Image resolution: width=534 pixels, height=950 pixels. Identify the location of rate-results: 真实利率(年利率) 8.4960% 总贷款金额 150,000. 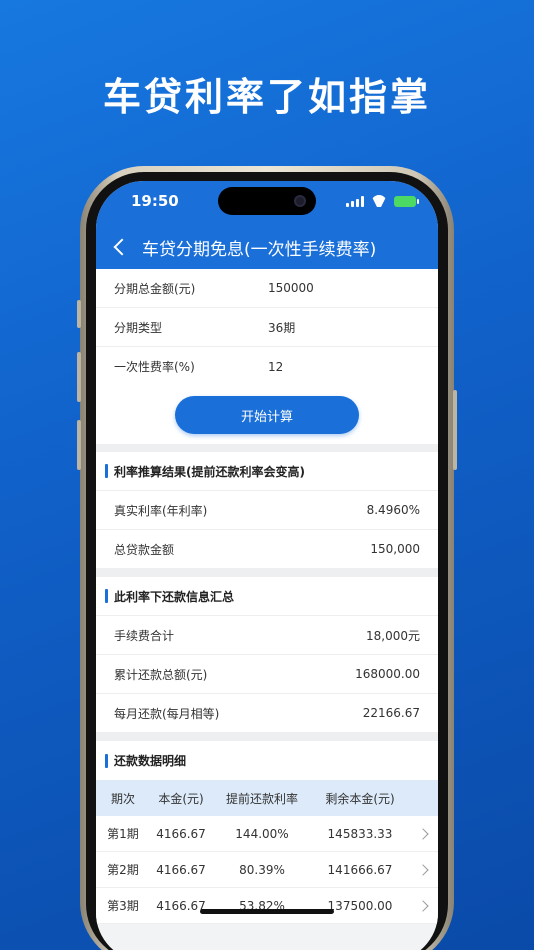
(267, 530).